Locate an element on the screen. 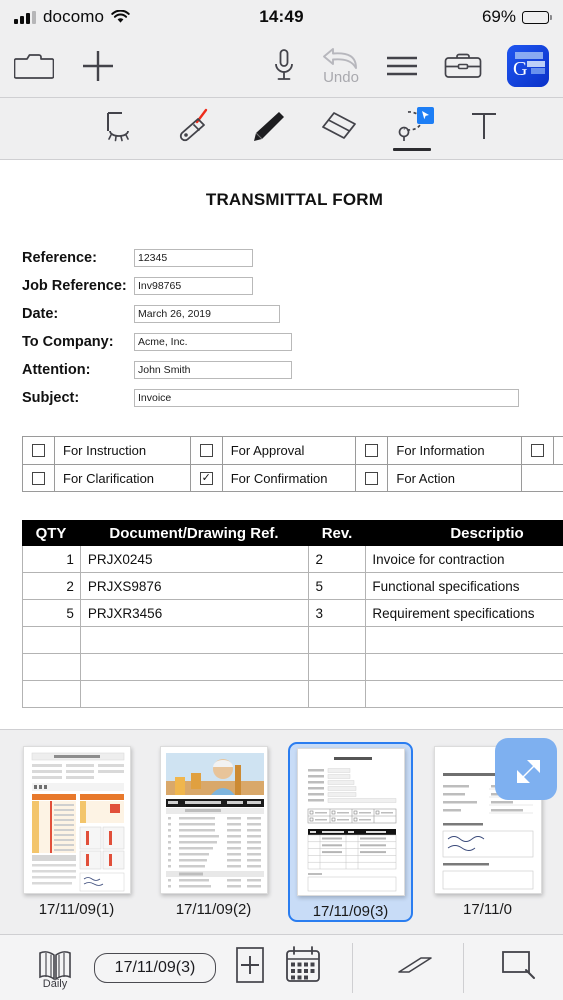 This screenshot has width=563, height=1000. thumbnail-item-2: 17/11/09(2) is located at coordinates (213, 830).